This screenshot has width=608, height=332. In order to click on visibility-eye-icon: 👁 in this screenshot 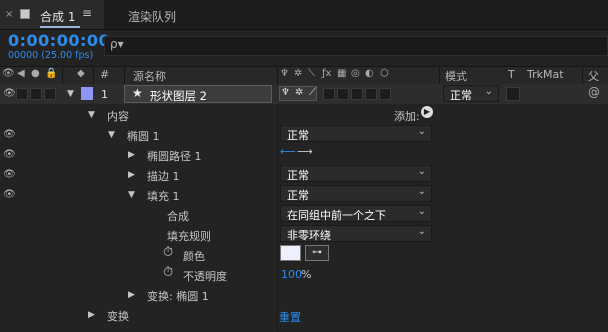, I will do `click(9, 93)`.